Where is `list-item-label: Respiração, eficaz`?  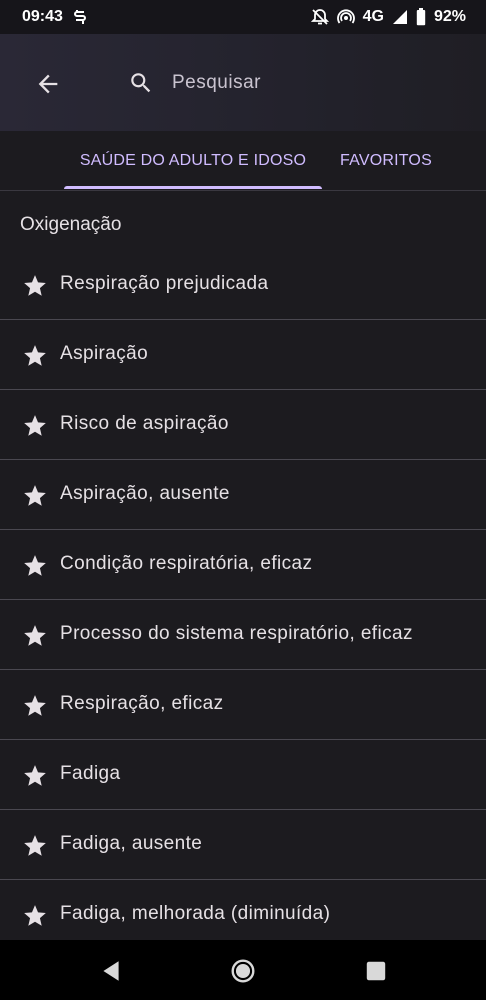 list-item-label: Respiração, eficaz is located at coordinates (142, 703).